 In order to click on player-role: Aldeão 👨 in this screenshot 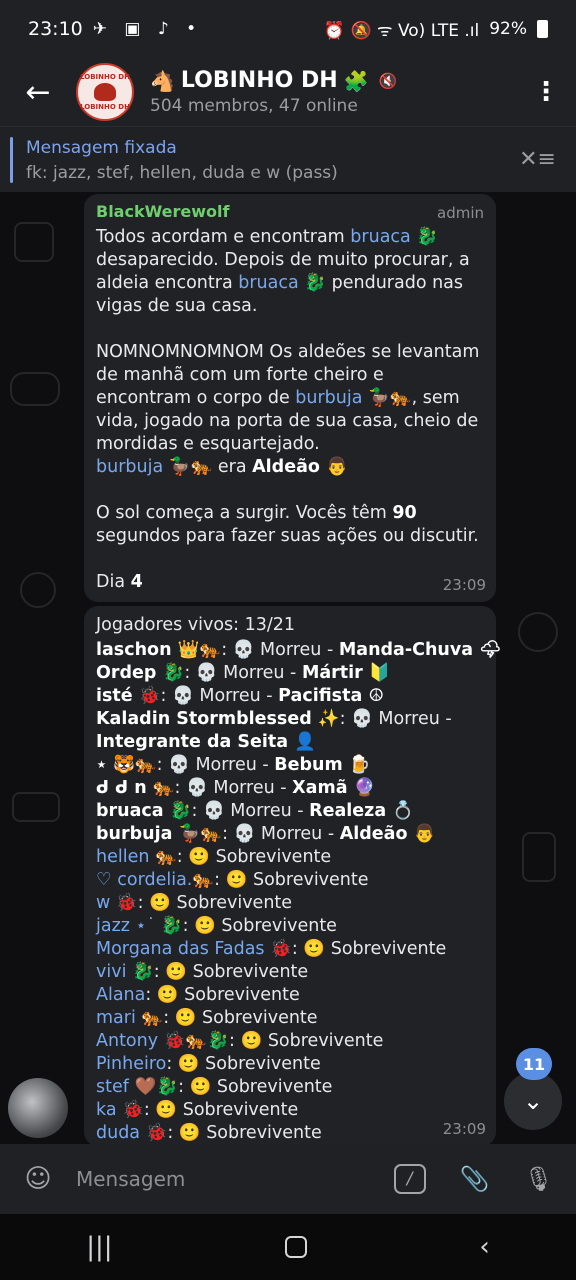, I will do `click(387, 834)`.